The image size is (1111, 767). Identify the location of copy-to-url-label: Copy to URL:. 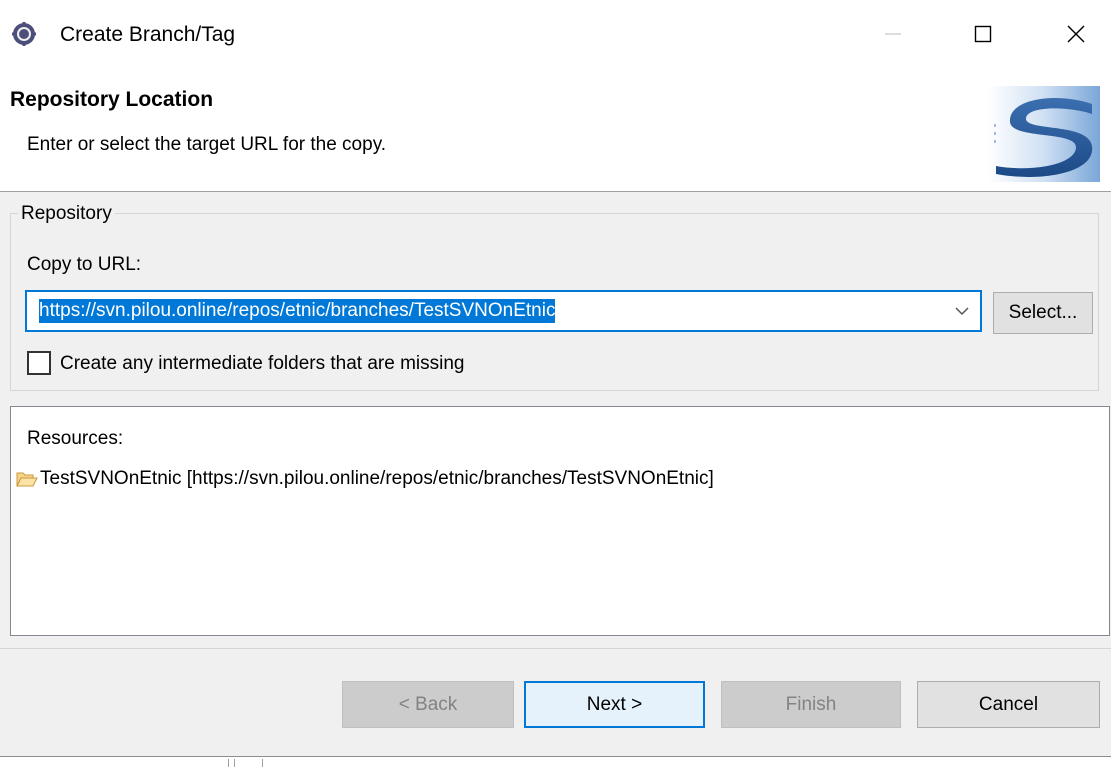
(84, 264).